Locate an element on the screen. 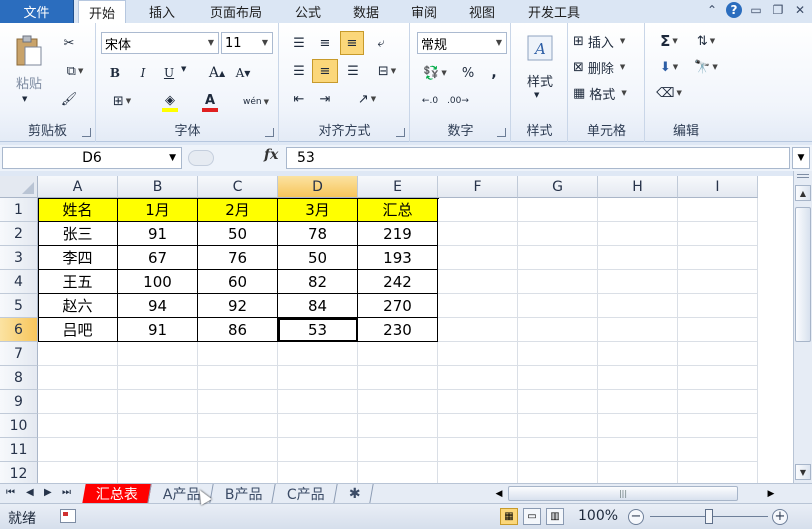 The height and width of the screenshot is (529, 812). first-sheet-icon: ⏮ is located at coordinates (10, 492).